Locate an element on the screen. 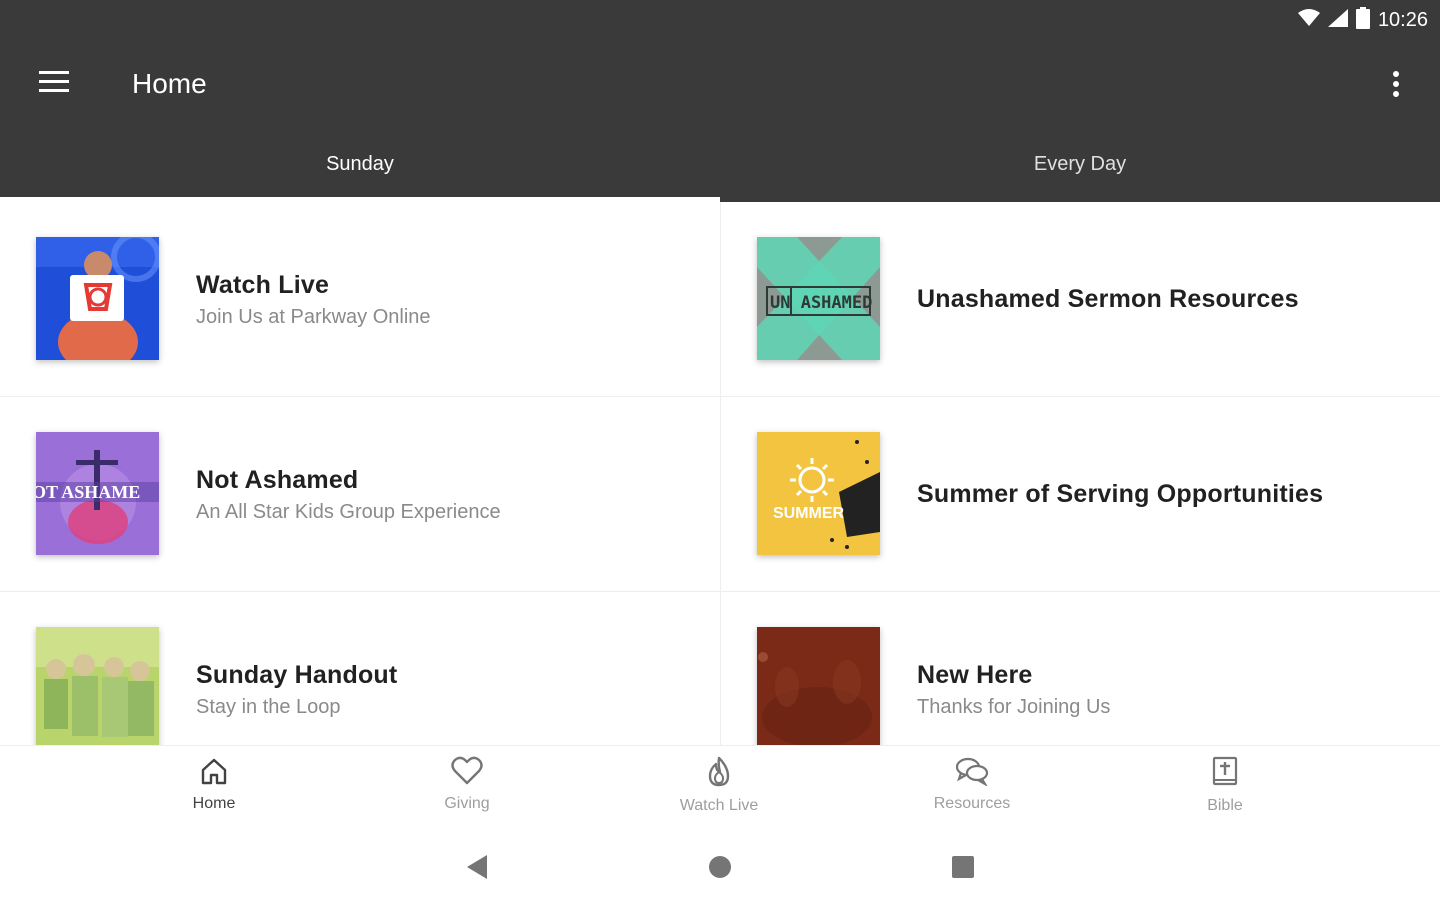 The height and width of the screenshot is (900, 1440). list-item-text: Sunday Handout Stay in the Loop is located at coordinates (296, 668).